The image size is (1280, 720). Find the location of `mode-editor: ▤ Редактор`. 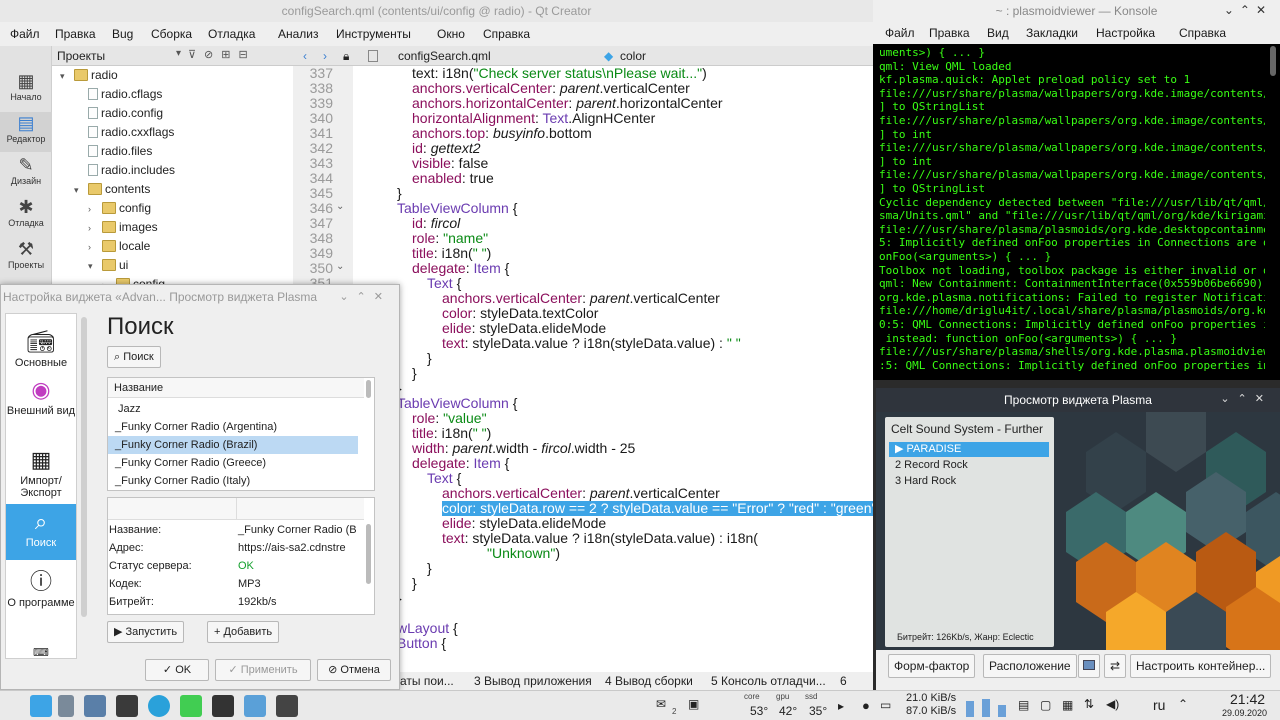

mode-editor: ▤ Редактор is located at coordinates (26, 132).